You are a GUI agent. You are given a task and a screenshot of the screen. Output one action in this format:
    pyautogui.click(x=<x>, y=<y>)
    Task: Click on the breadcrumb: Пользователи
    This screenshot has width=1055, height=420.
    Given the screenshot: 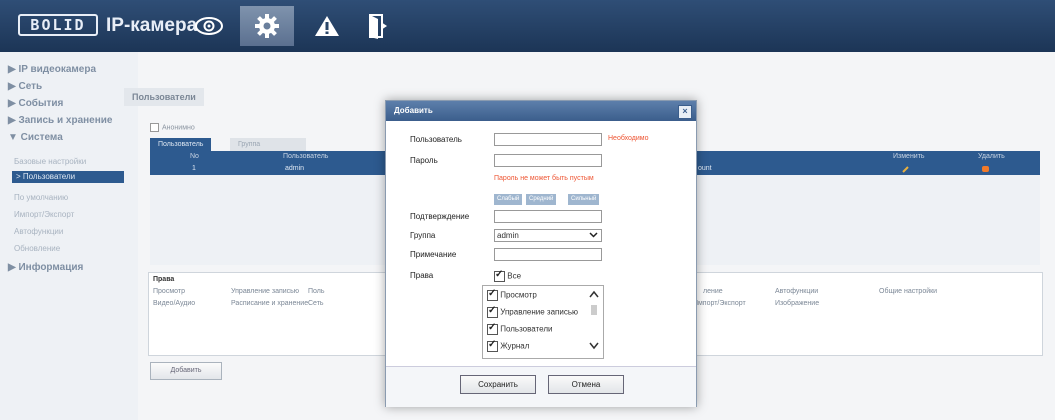 What is the action you would take?
    pyautogui.click(x=164, y=97)
    